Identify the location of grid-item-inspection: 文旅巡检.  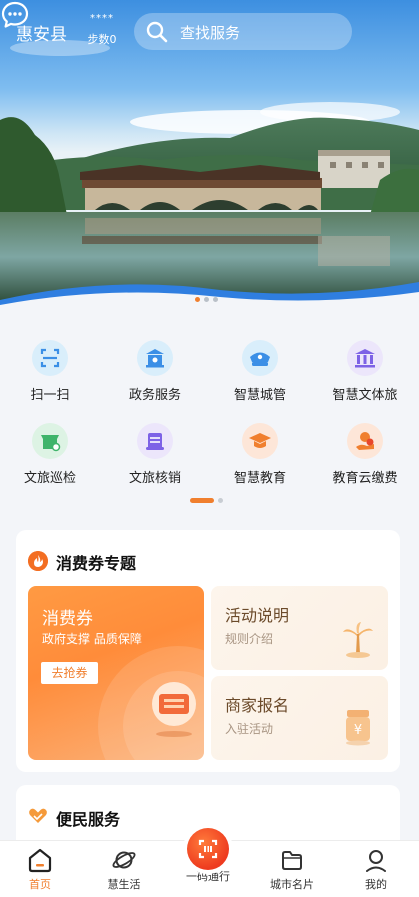
(50, 454).